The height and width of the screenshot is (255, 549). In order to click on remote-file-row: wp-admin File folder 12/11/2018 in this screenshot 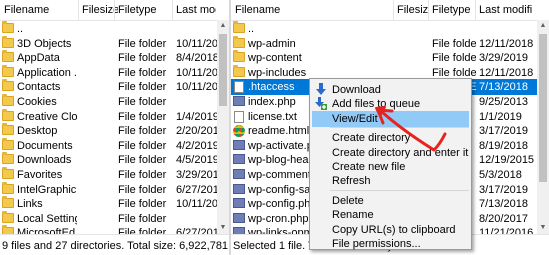, I will do `click(384, 43)`.